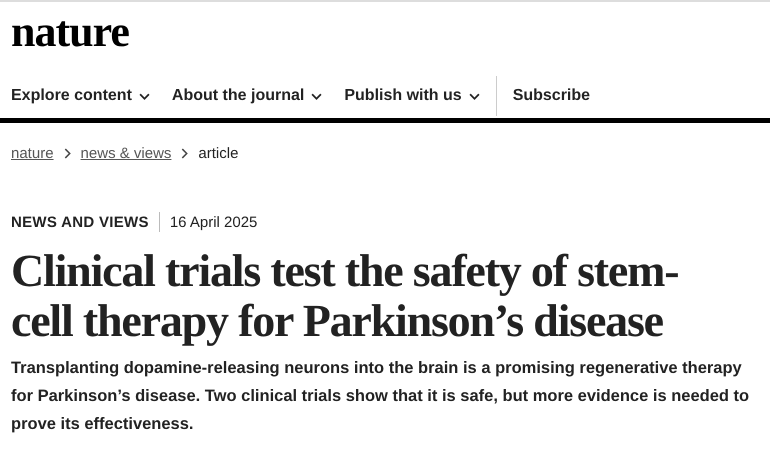 This screenshot has height=468, width=770. Describe the element at coordinates (214, 222) in the screenshot. I see `publish-date: 16 April 2025` at that location.